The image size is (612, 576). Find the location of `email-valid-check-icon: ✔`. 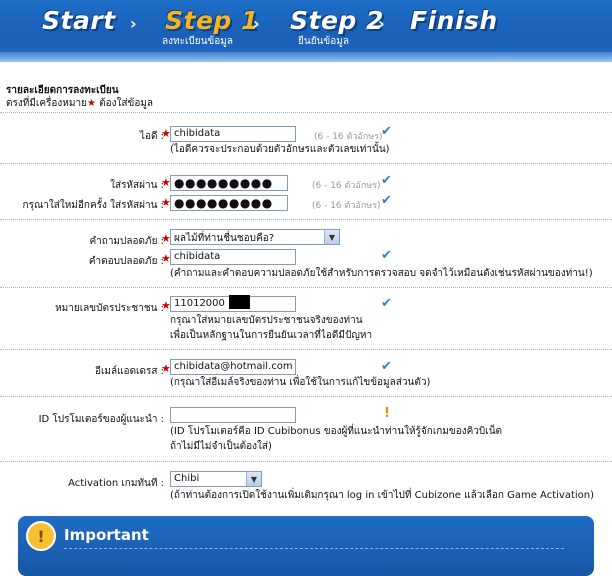

email-valid-check-icon: ✔ is located at coordinates (386, 366).